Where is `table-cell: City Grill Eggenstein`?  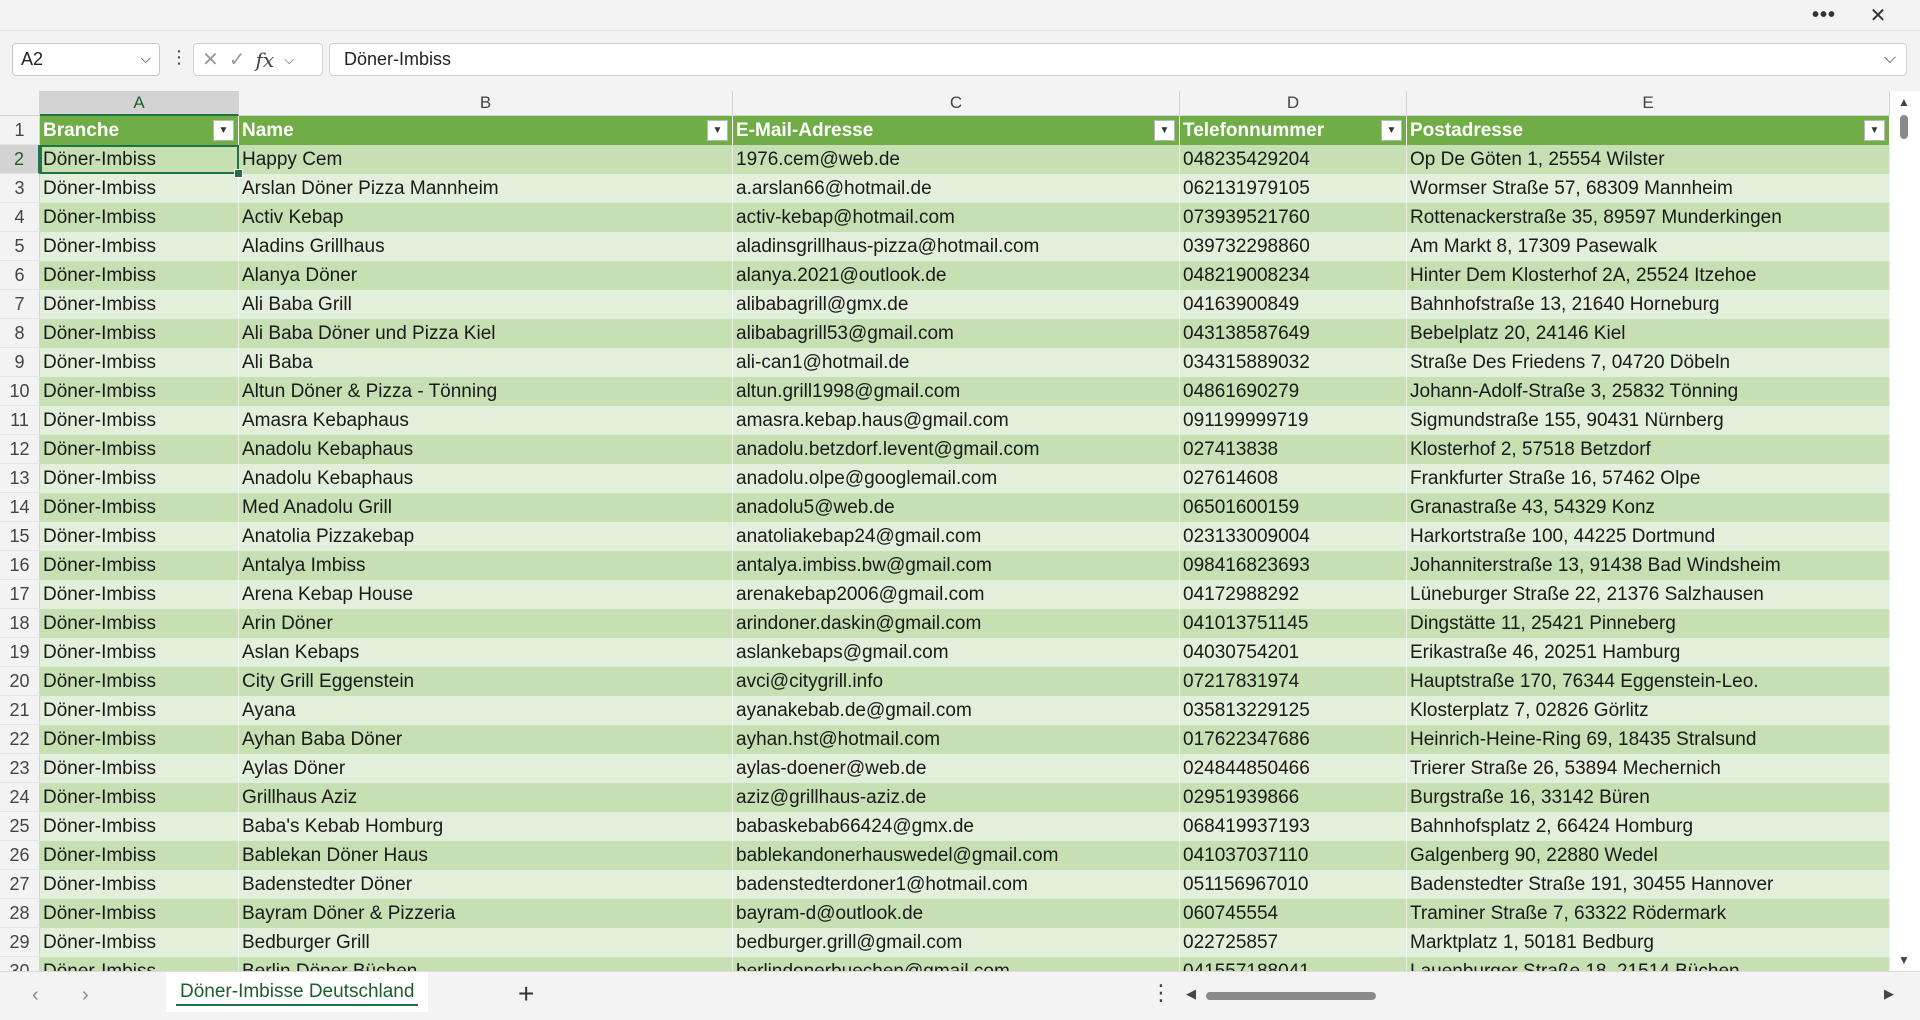 table-cell: City Grill Eggenstein is located at coordinates (486, 681).